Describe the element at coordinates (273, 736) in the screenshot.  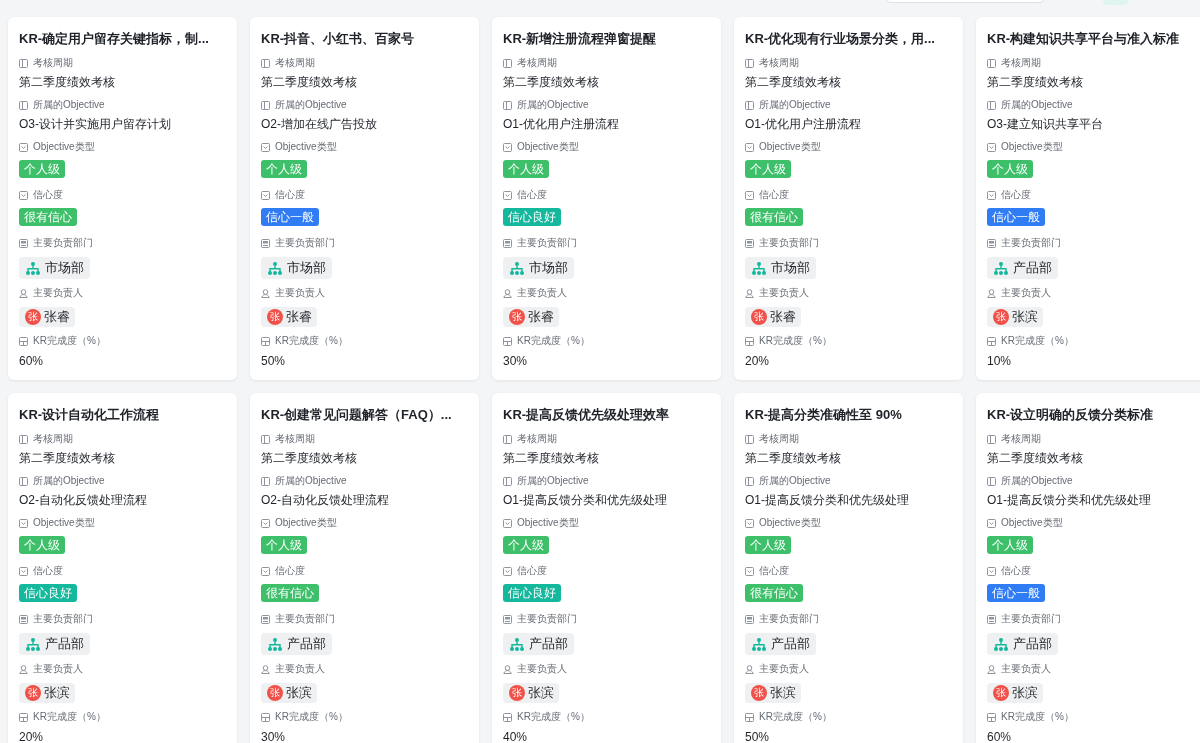
I see `field-value: 30%` at that location.